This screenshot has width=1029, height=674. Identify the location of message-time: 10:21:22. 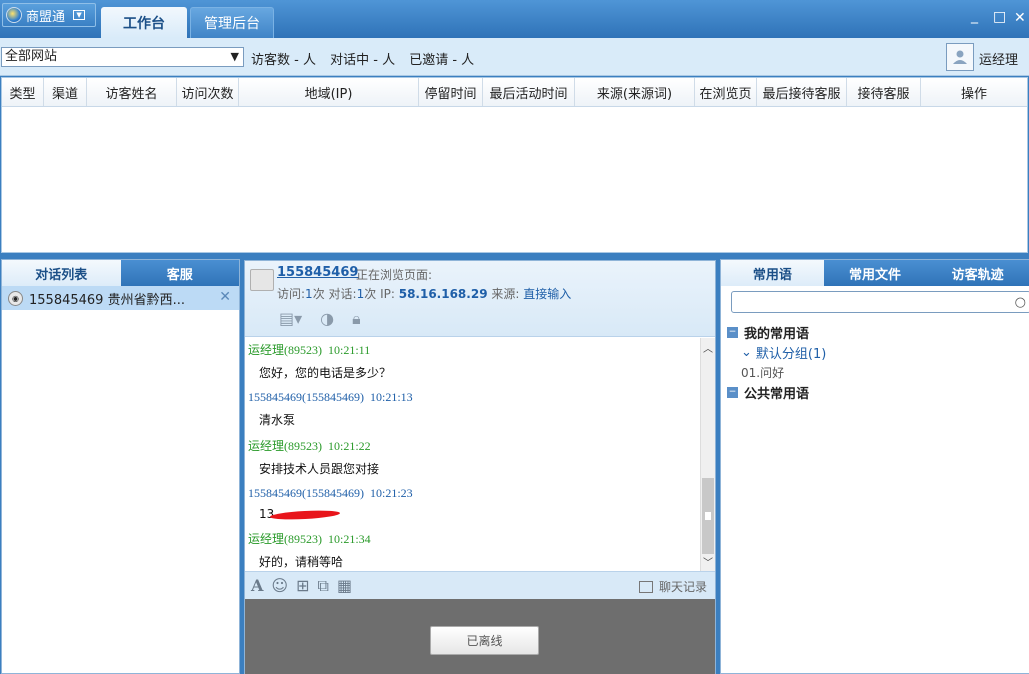
(349, 446).